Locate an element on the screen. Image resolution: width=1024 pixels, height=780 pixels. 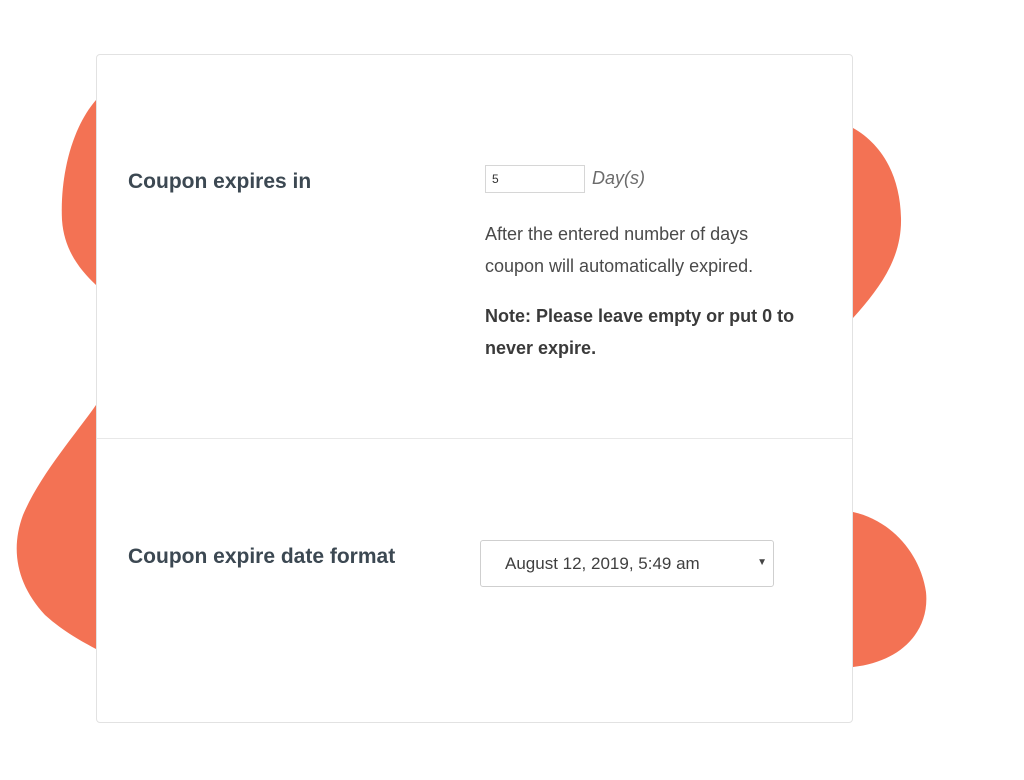
date-format-label: Coupon expire date format is located at coordinates (262, 556).